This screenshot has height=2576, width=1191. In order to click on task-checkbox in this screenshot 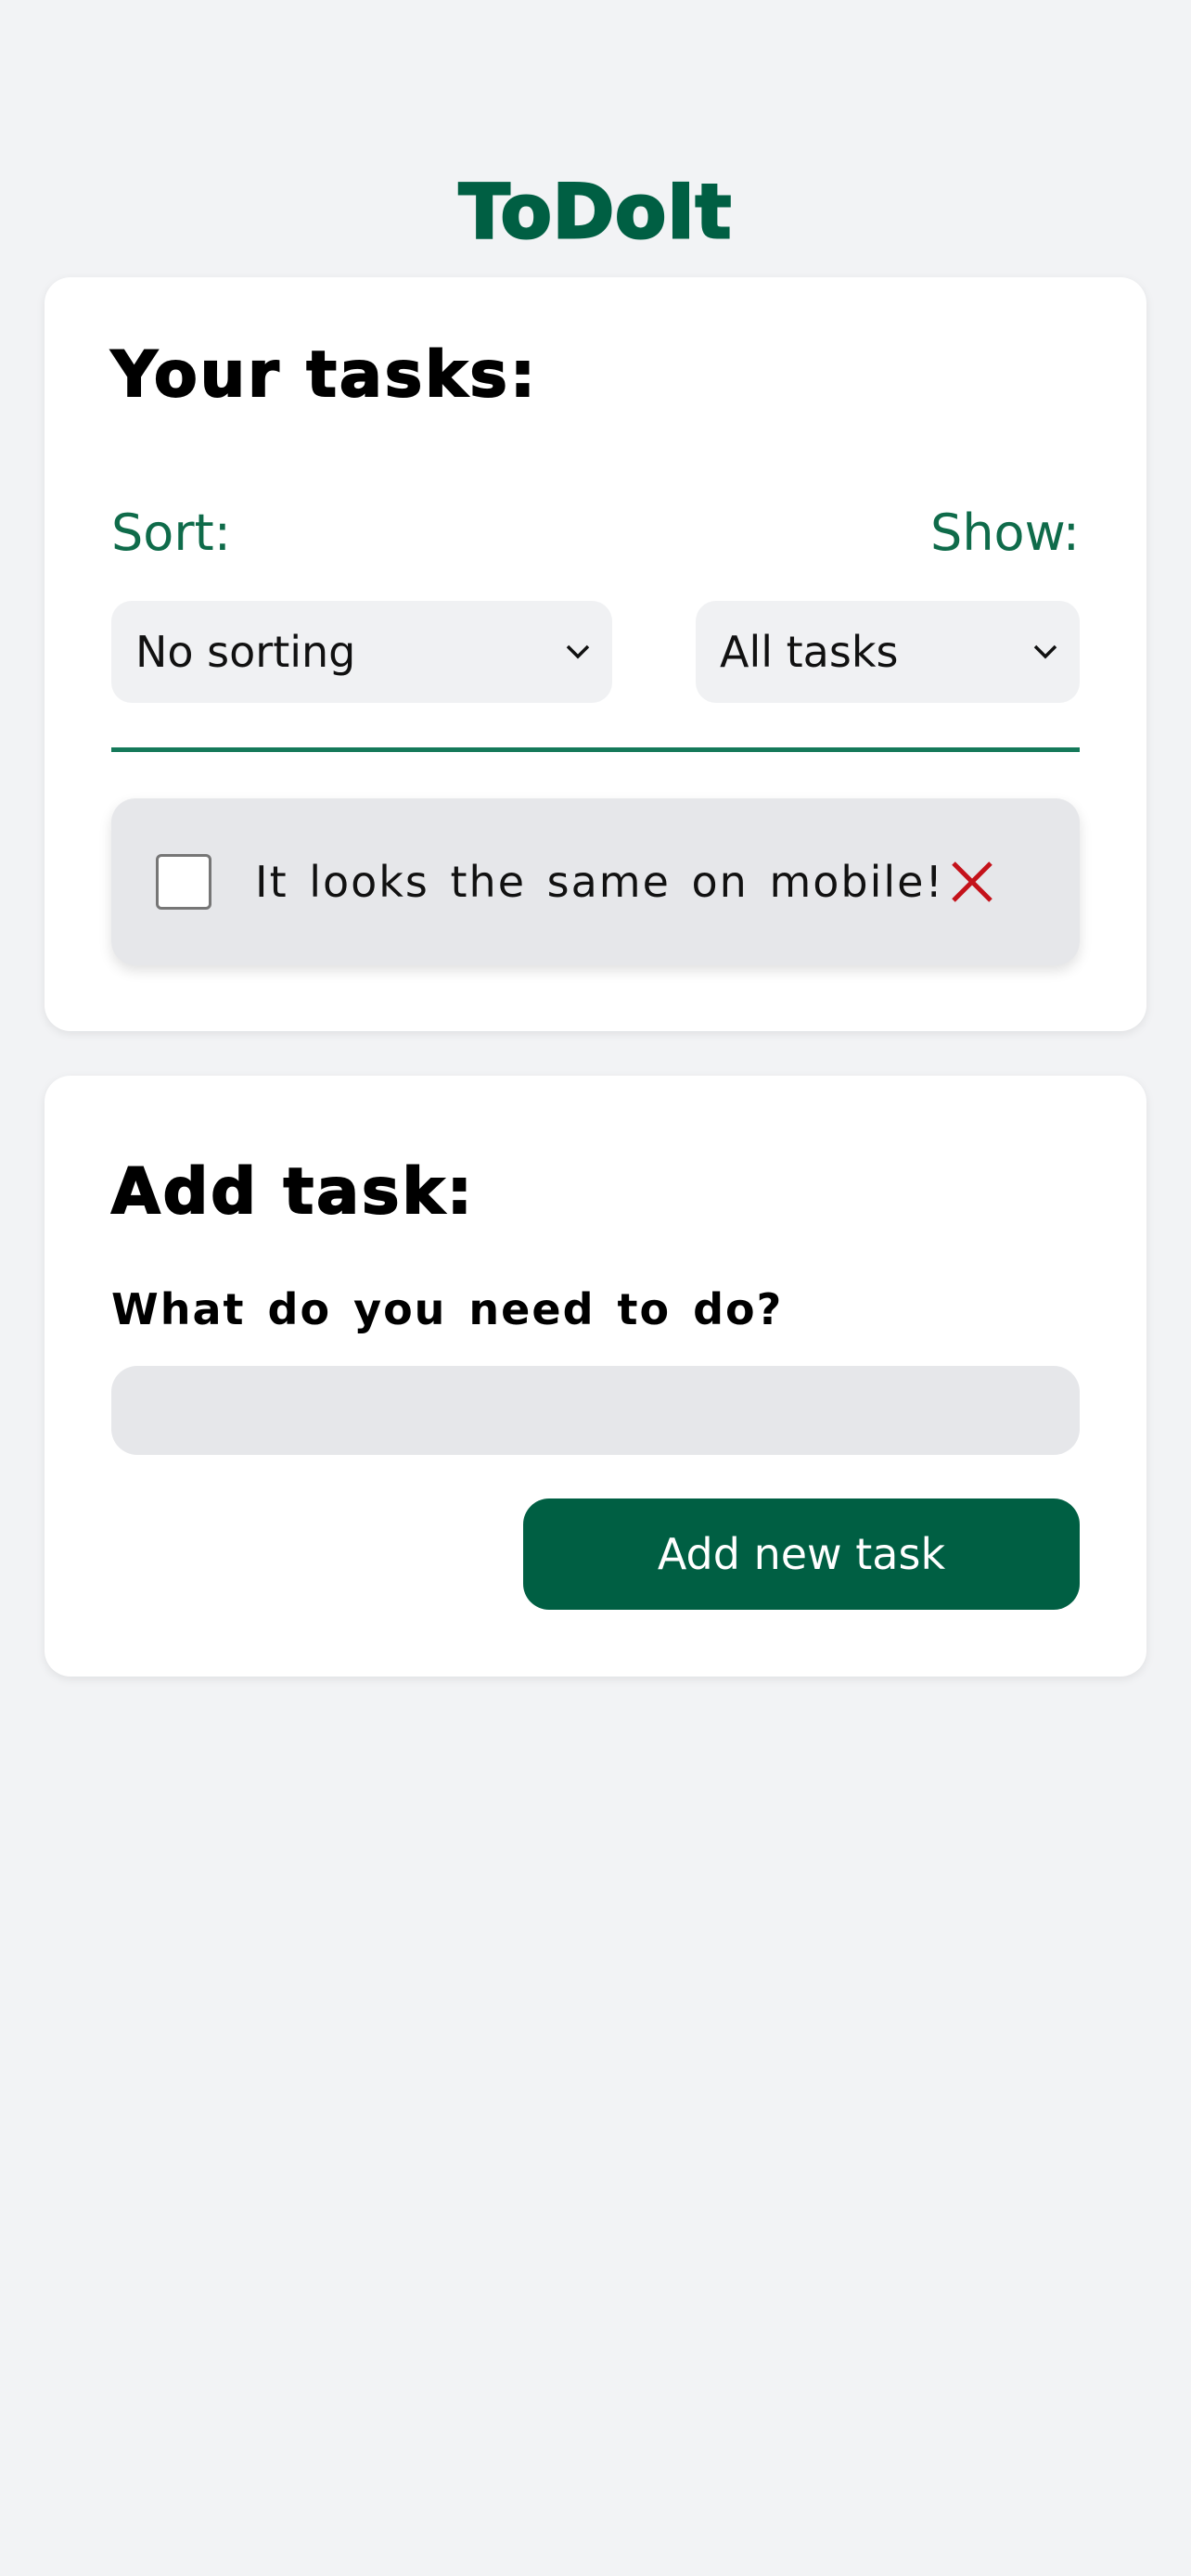, I will do `click(183, 882)`.